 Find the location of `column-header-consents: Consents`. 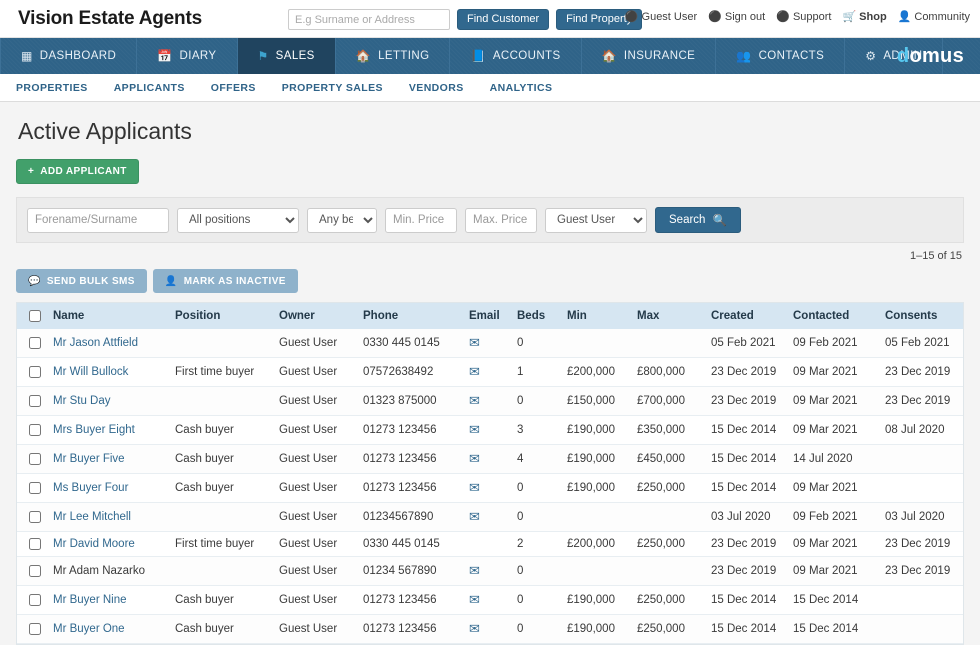

column-header-consents: Consents is located at coordinates (921, 316).